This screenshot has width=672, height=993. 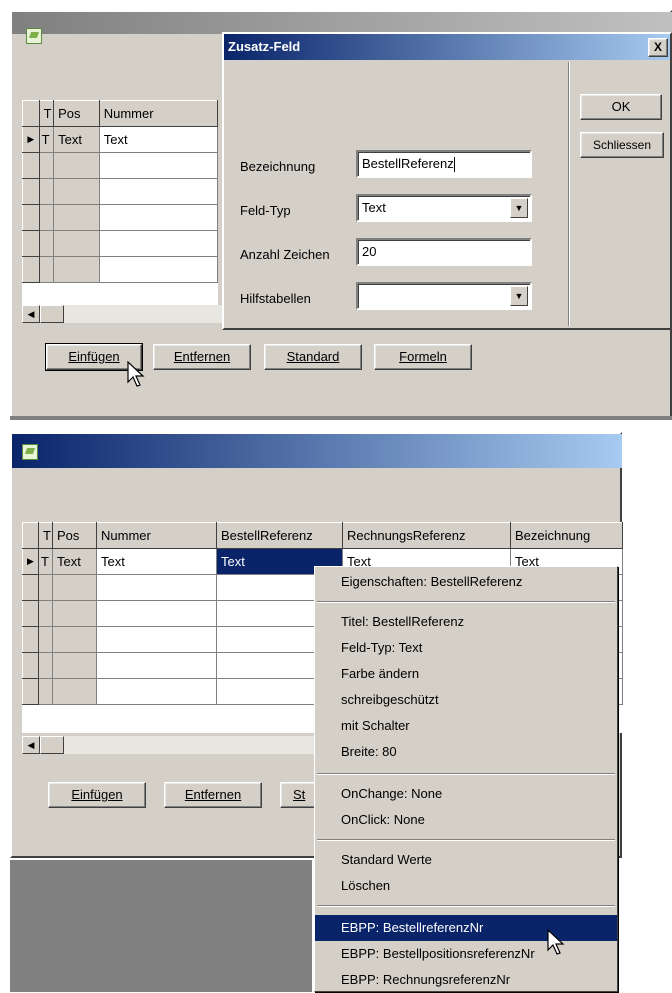 I want to click on menu-item-farbe-aendern: Farbe ändern, so click(x=466, y=674).